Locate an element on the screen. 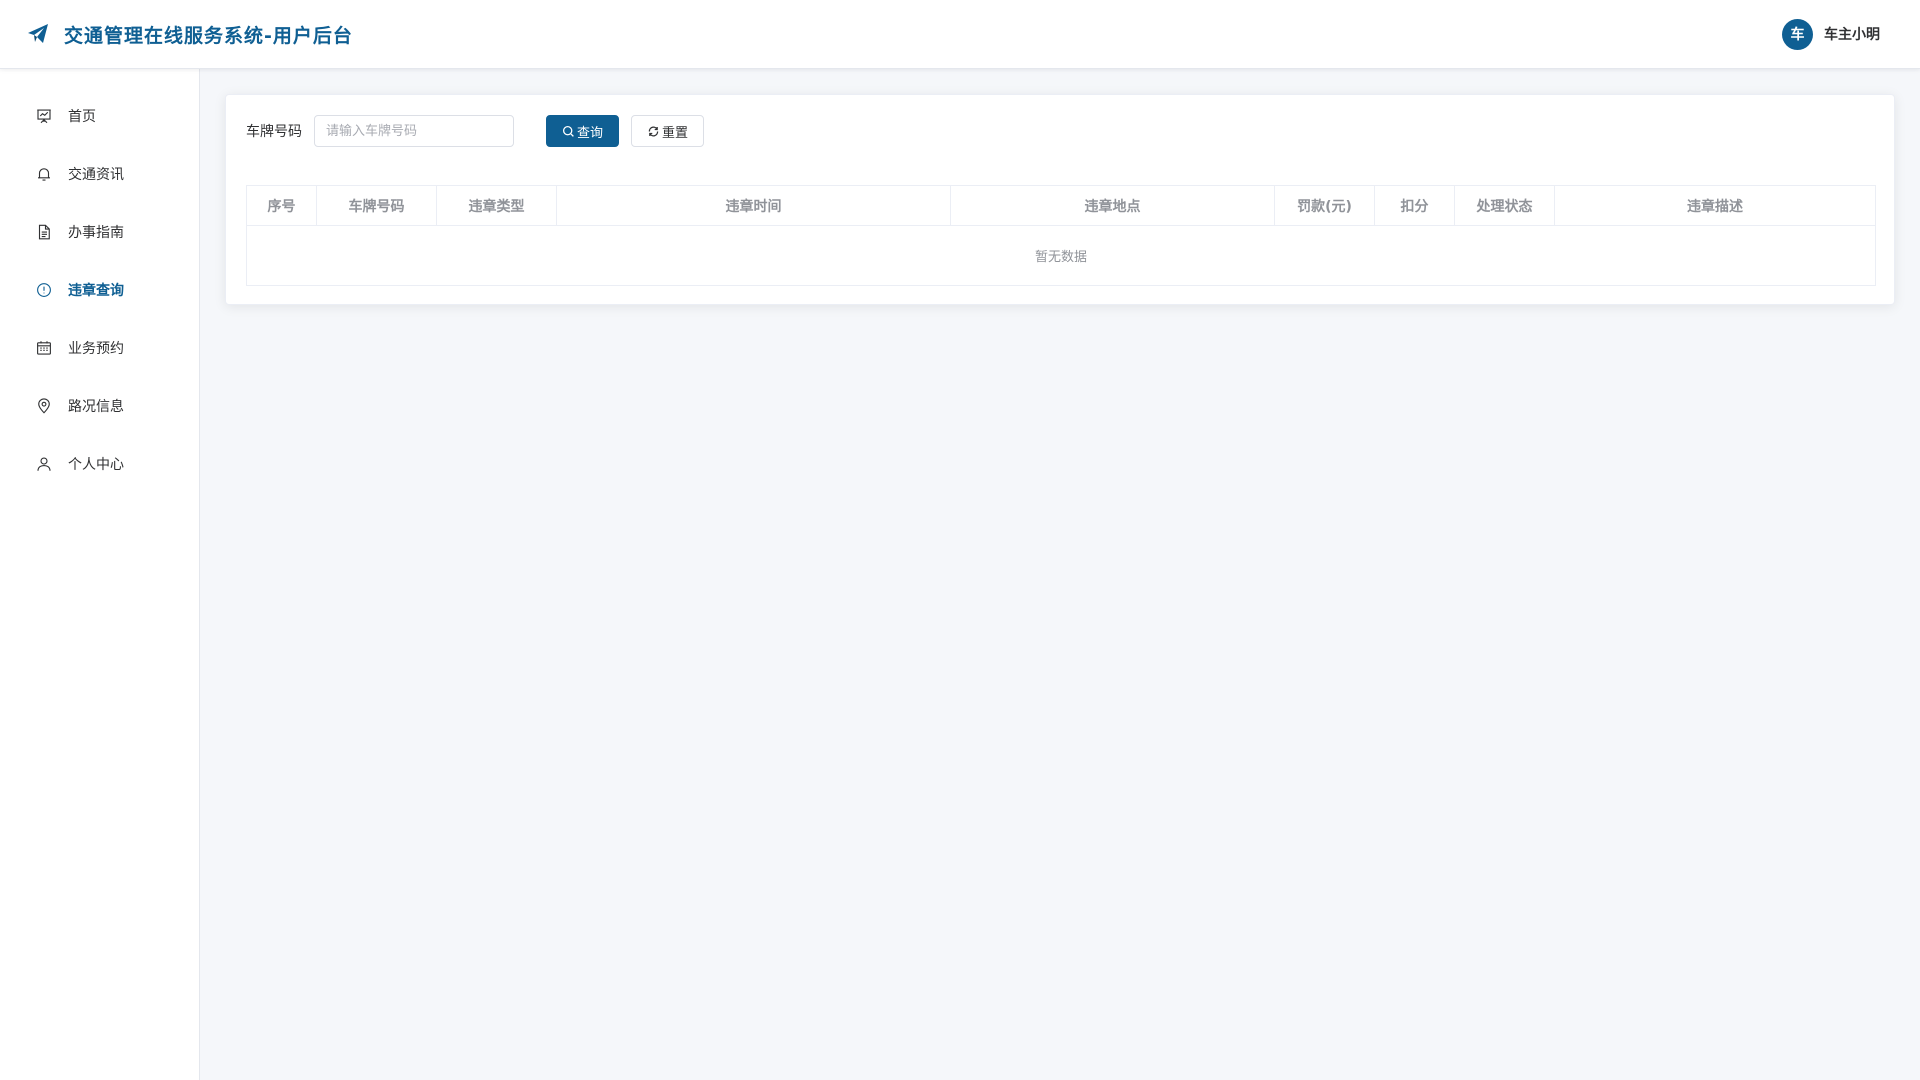  column-header-violation-time: 违章时间 is located at coordinates (754, 205).